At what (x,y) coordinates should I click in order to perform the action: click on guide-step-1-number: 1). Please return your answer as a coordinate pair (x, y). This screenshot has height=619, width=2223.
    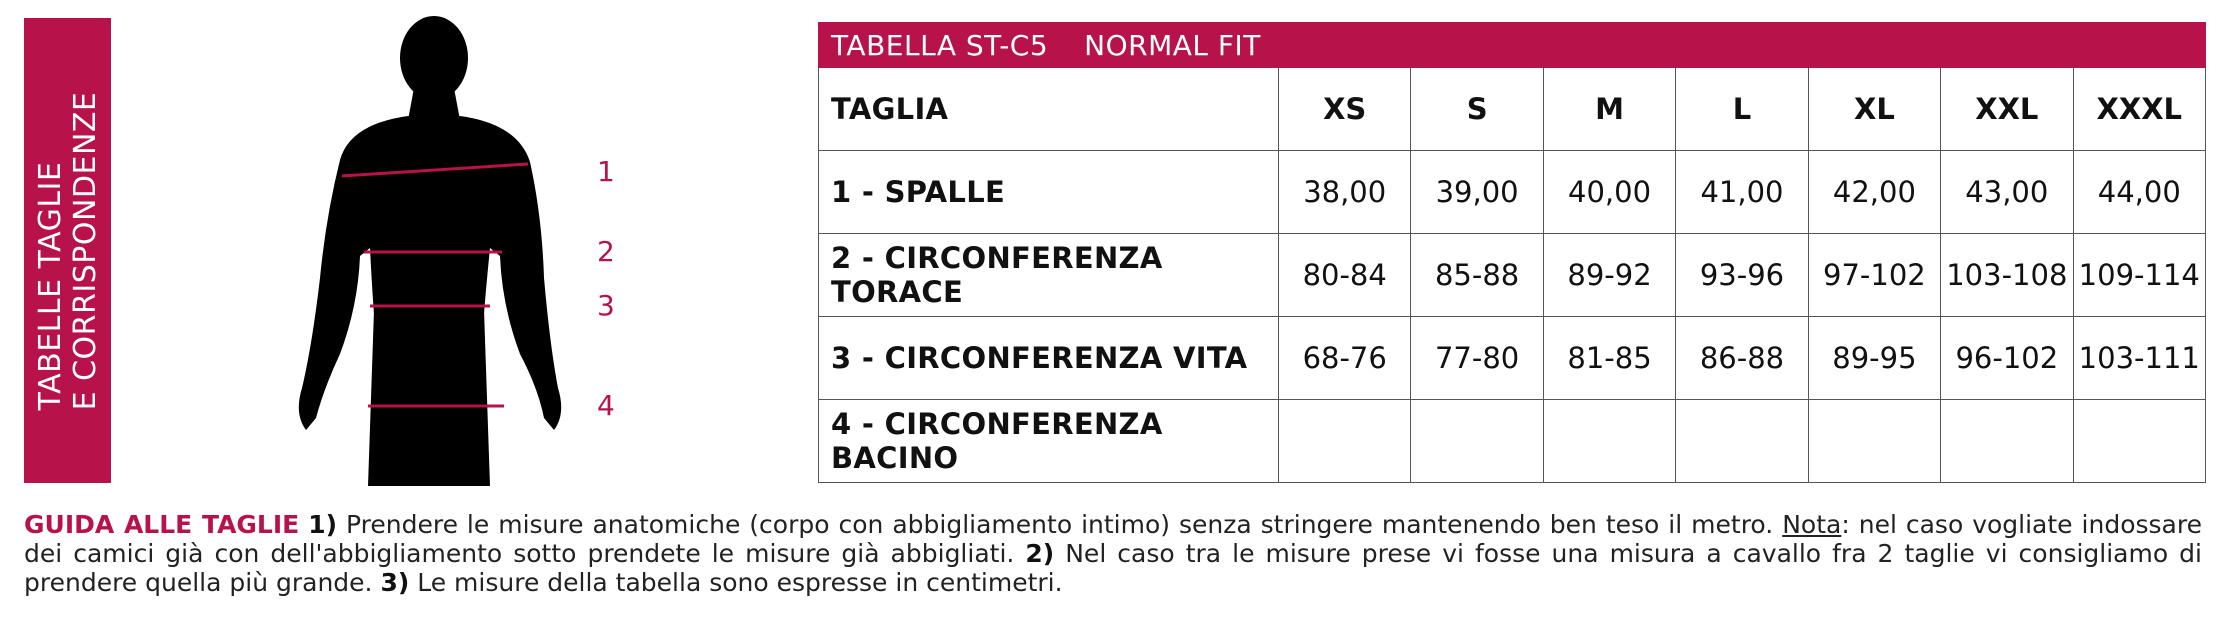
    Looking at the image, I should click on (323, 524).